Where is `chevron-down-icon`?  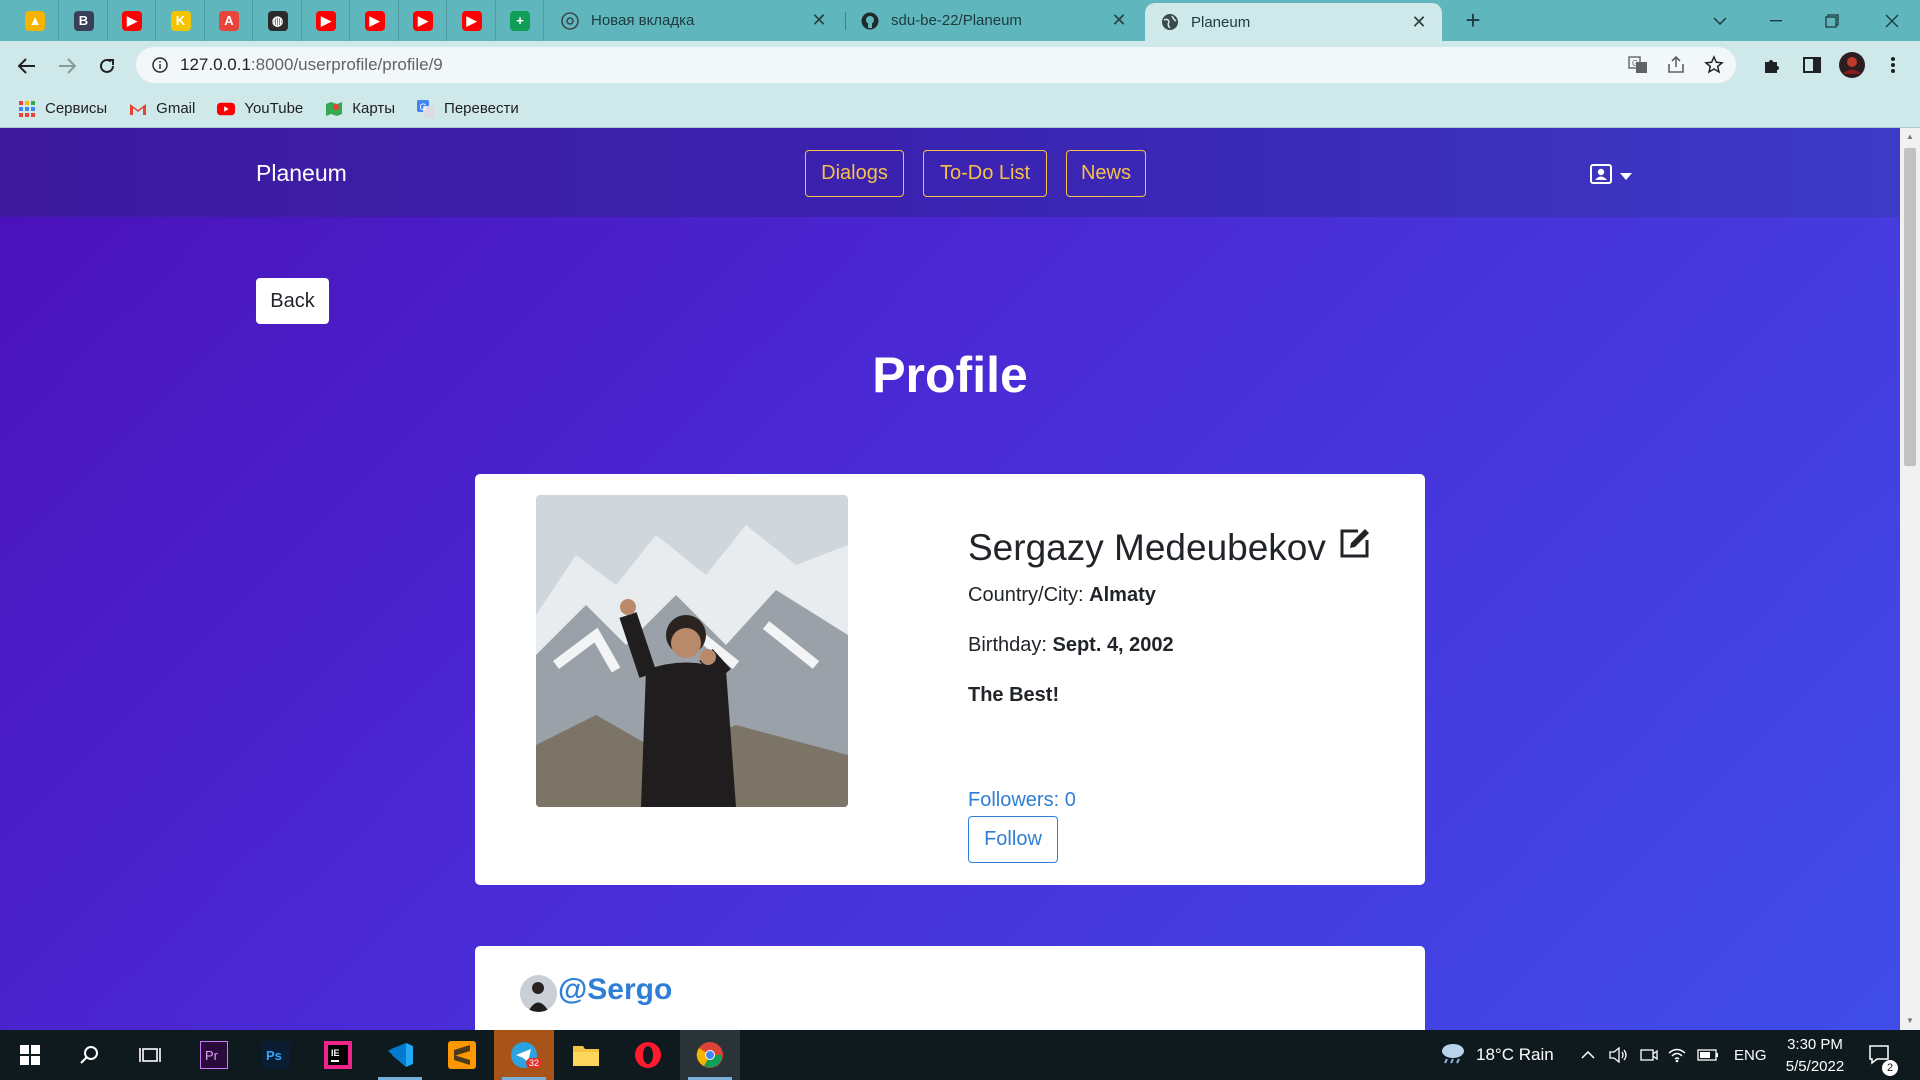
chevron-down-icon is located at coordinates (1626, 176).